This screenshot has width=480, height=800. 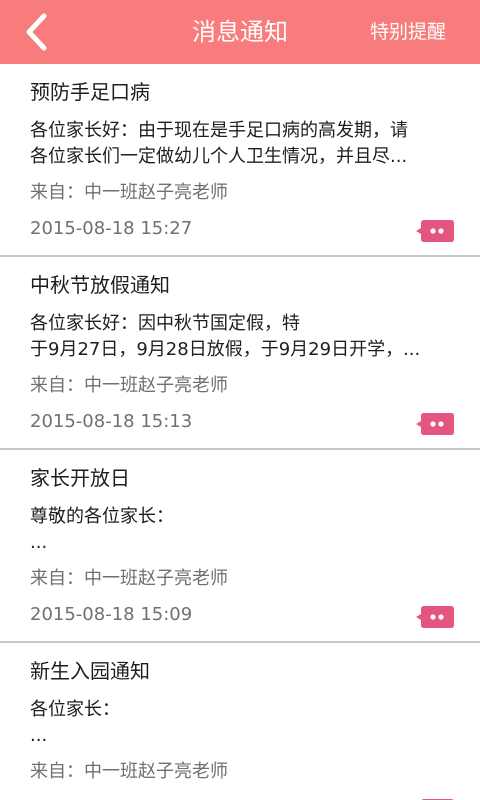 What do you see at coordinates (219, 130) in the screenshot?
I see `notice-body-line: 各位家长好：由于现在是手足口病的高发期，请` at bounding box center [219, 130].